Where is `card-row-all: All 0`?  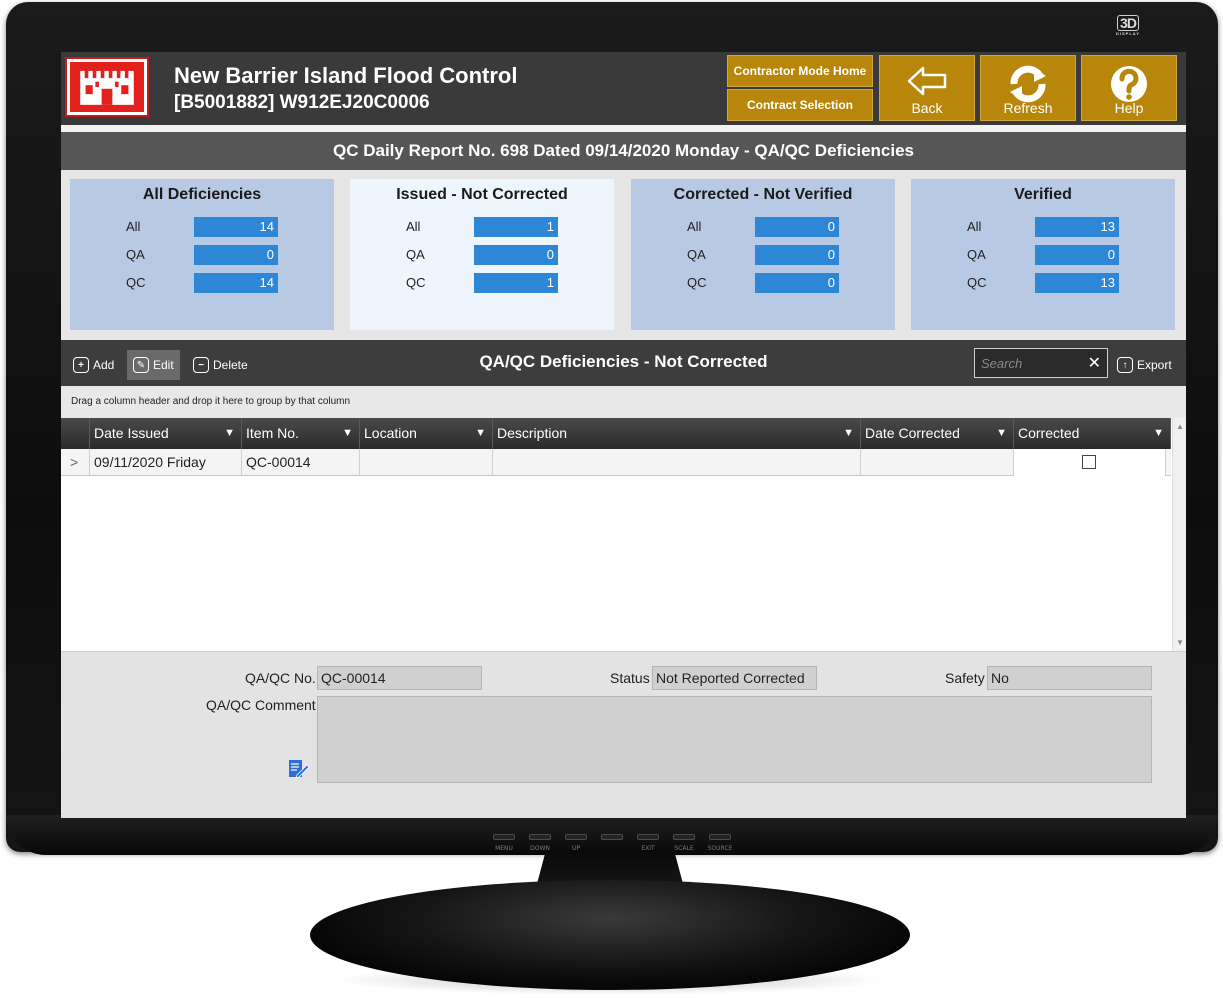
card-row-all: All 0 is located at coordinates (763, 227).